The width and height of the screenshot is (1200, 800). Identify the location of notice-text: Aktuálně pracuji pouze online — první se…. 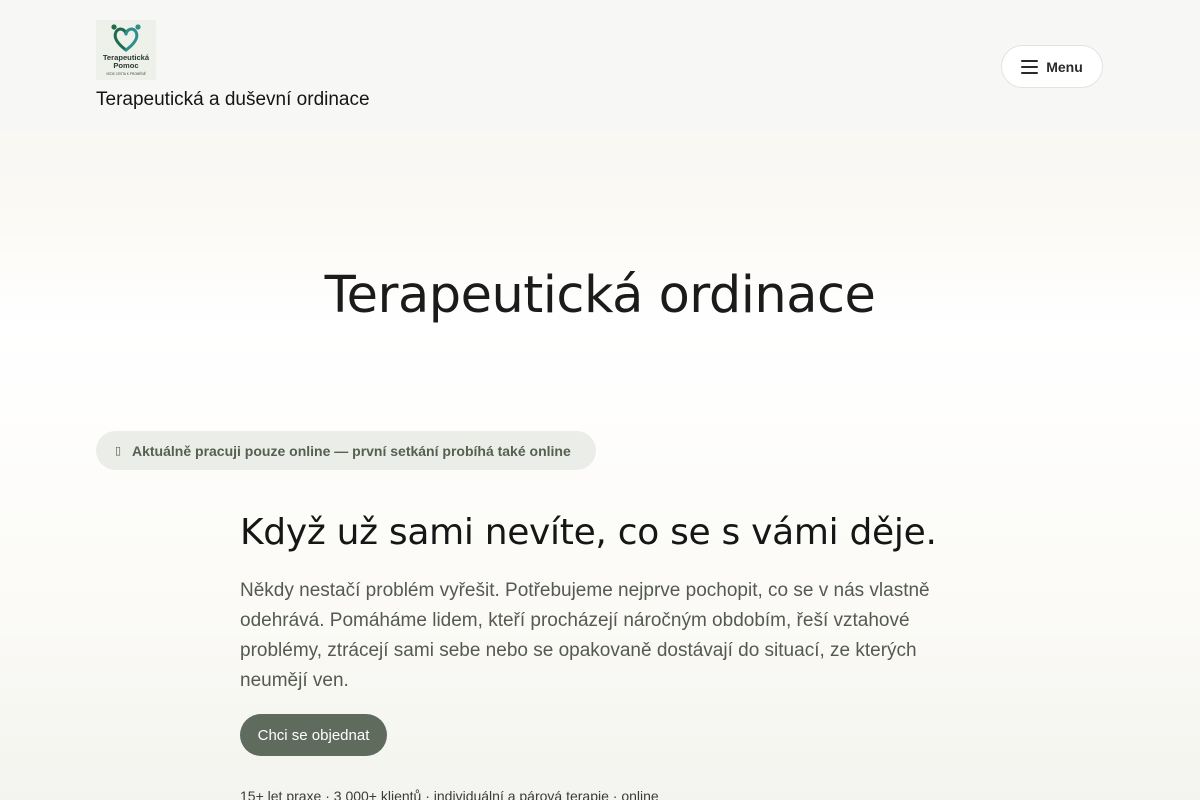
(351, 450).